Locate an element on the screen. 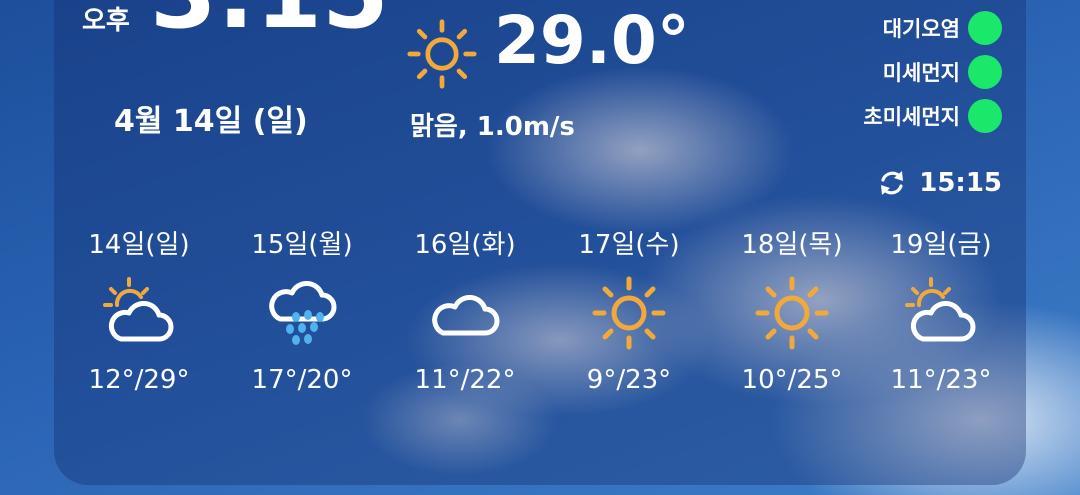  current-temperature: 29.0° is located at coordinates (592, 40).